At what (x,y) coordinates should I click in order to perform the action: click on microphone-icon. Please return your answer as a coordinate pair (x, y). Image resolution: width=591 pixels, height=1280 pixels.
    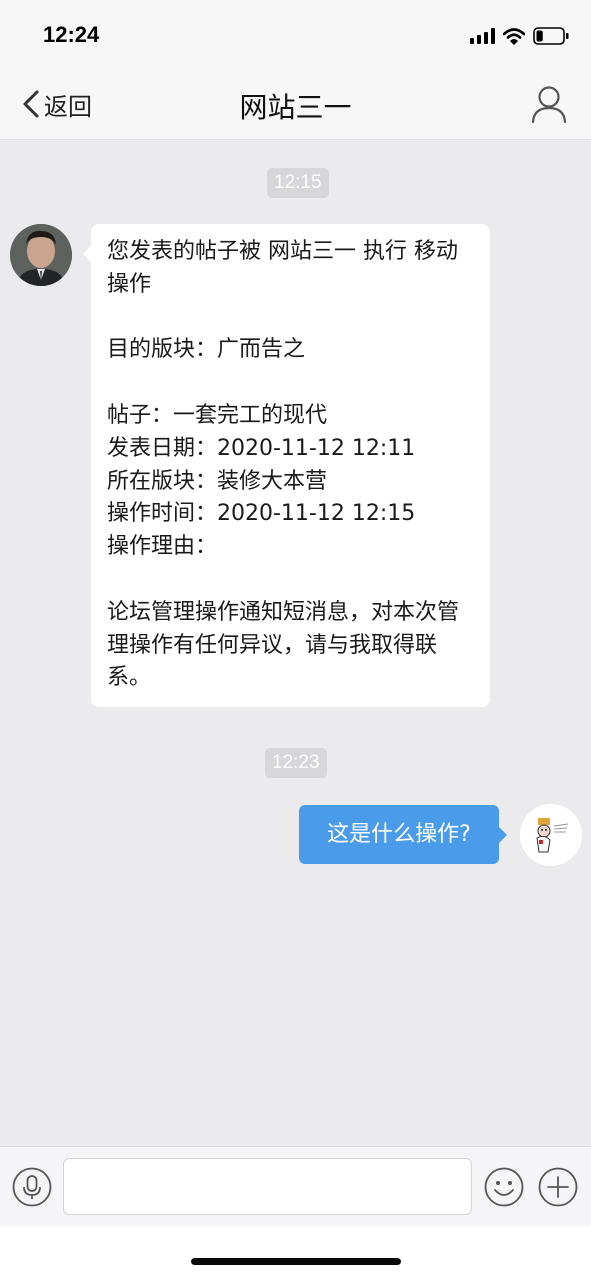
    Looking at the image, I should click on (32, 1187).